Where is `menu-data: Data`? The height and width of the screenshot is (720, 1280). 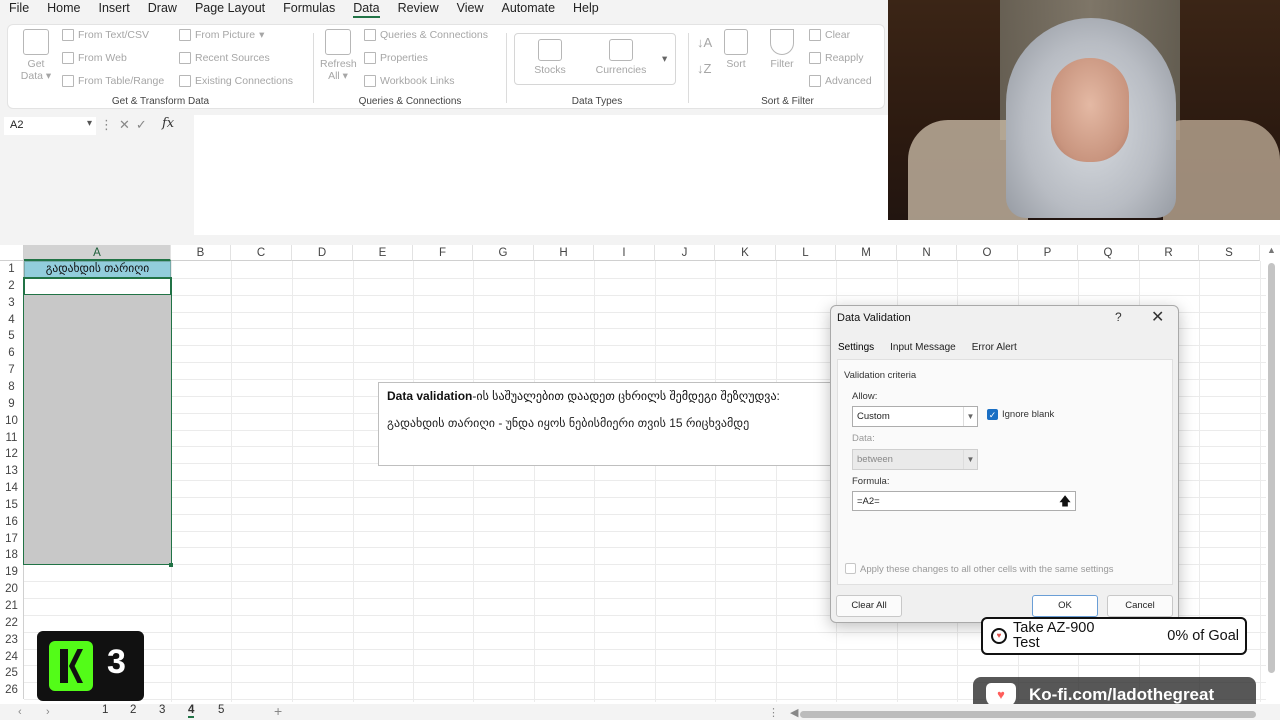 menu-data: Data is located at coordinates (366, 9).